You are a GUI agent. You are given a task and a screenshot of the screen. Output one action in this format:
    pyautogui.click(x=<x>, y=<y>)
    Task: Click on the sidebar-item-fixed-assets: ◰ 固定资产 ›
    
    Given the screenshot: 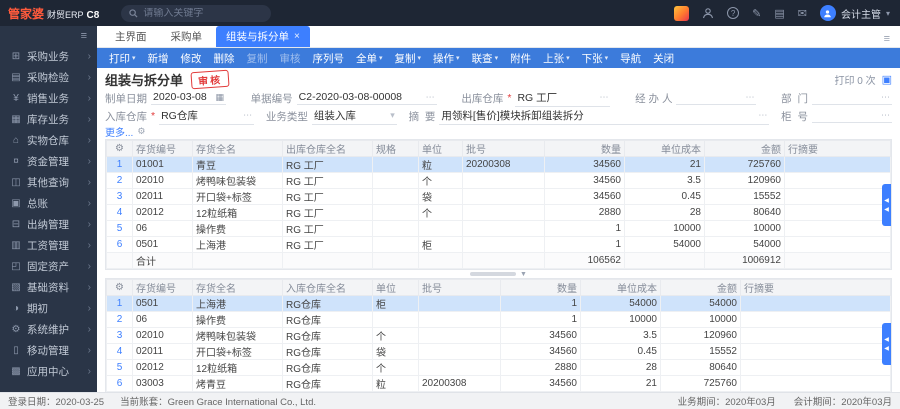 What is the action you would take?
    pyautogui.click(x=48, y=266)
    